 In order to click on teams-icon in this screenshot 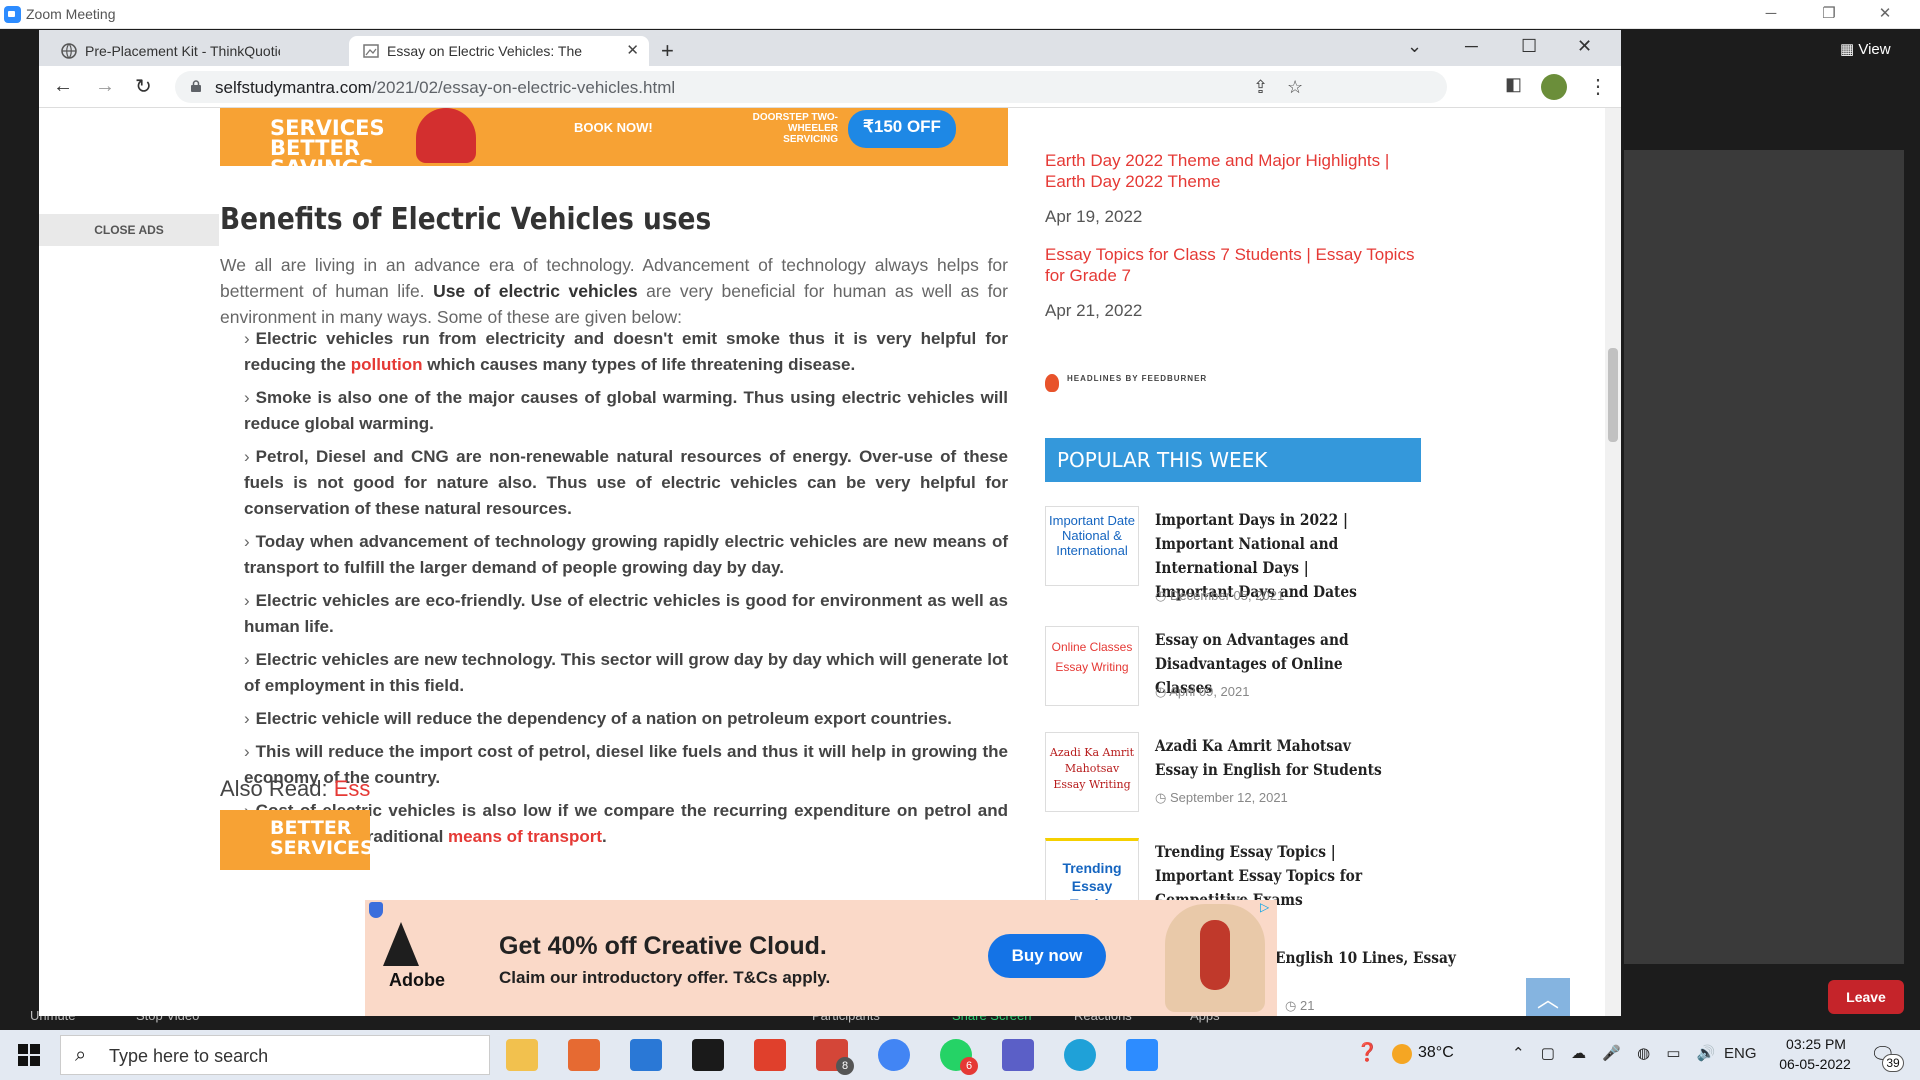, I will do `click(1018, 1055)`.